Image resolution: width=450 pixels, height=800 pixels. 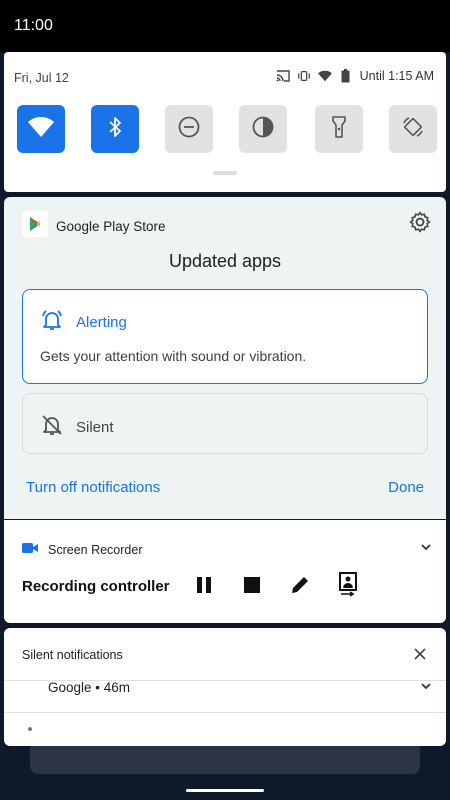 What do you see at coordinates (95, 427) in the screenshot?
I see `silent-label: Silent` at bounding box center [95, 427].